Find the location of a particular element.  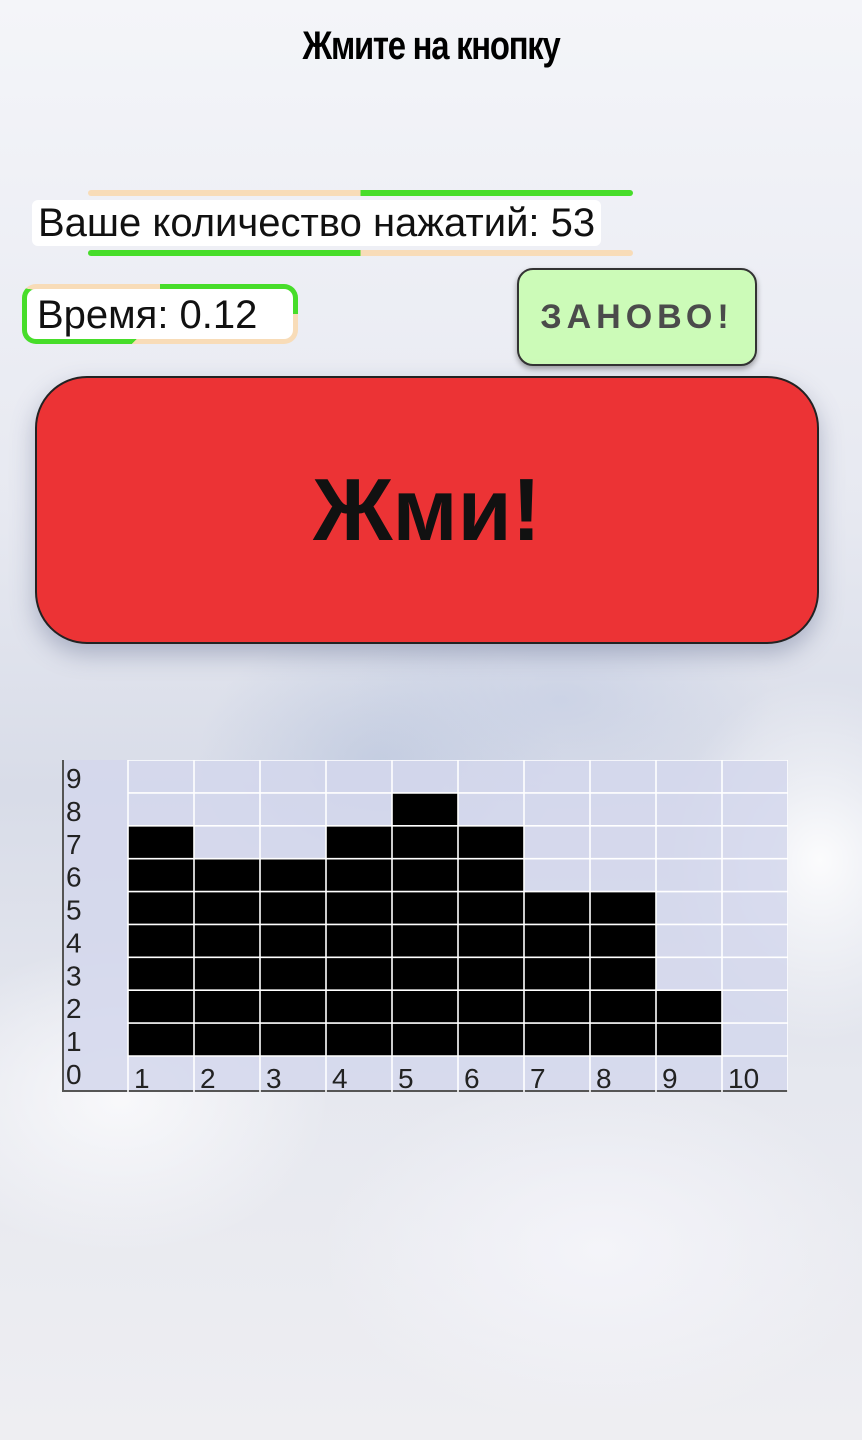

x-tick-label: 10 is located at coordinates (743, 1077).